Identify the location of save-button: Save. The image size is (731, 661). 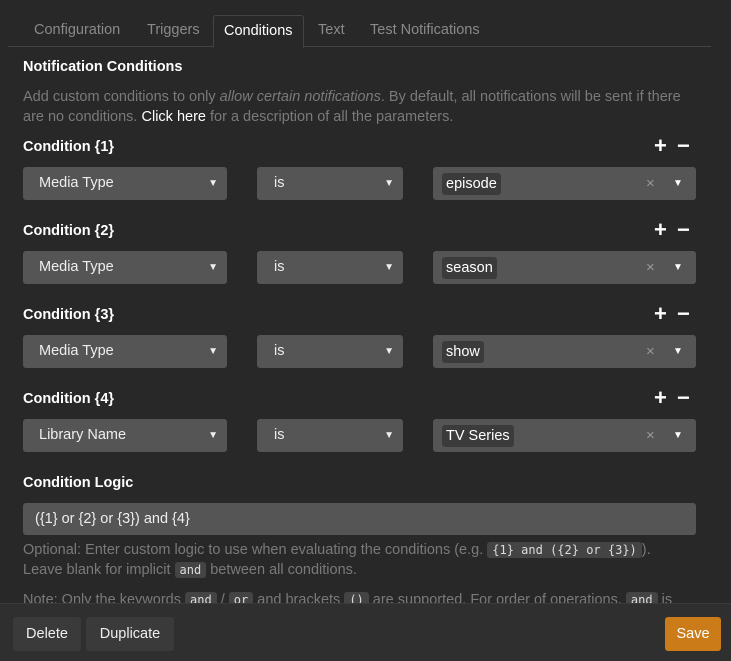
(693, 634).